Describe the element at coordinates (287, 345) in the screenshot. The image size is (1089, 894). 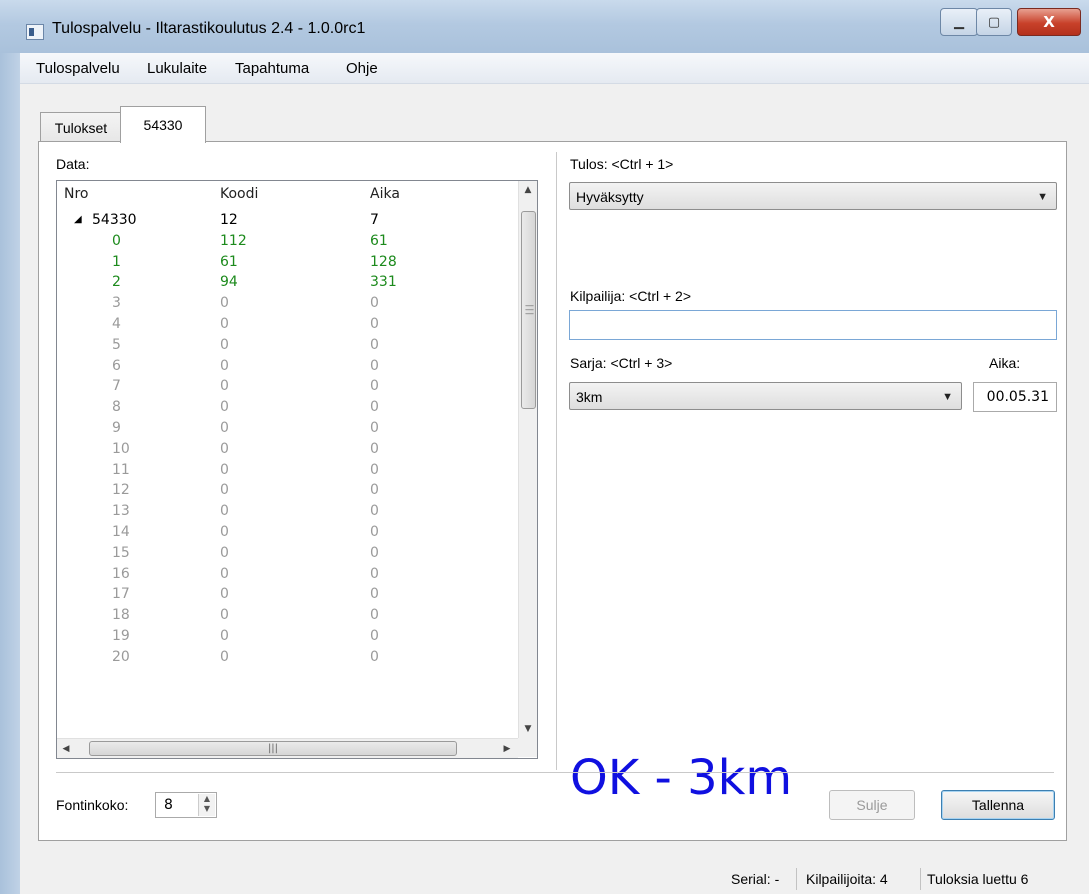
I see `tree-row: 5 0 0` at that location.